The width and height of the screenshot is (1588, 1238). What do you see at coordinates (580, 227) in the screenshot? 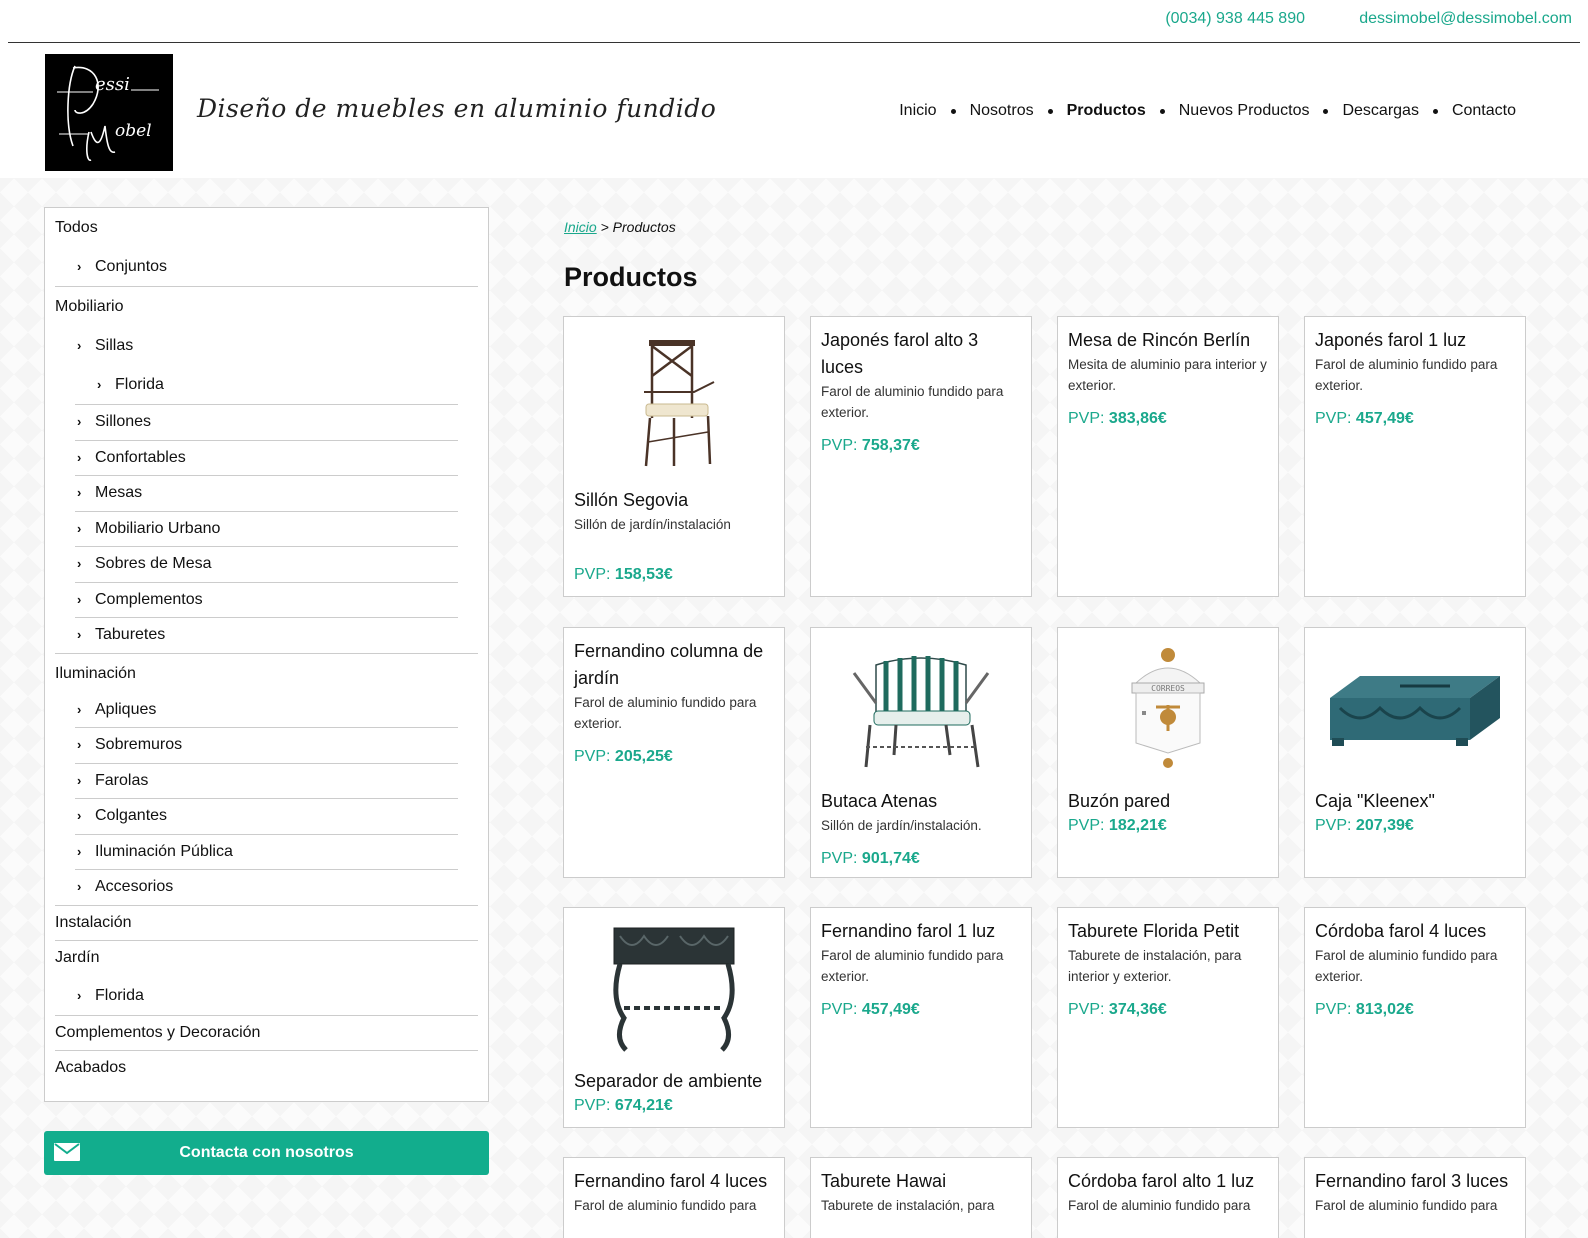
I see `breadcrumb-home: Inicio` at bounding box center [580, 227].